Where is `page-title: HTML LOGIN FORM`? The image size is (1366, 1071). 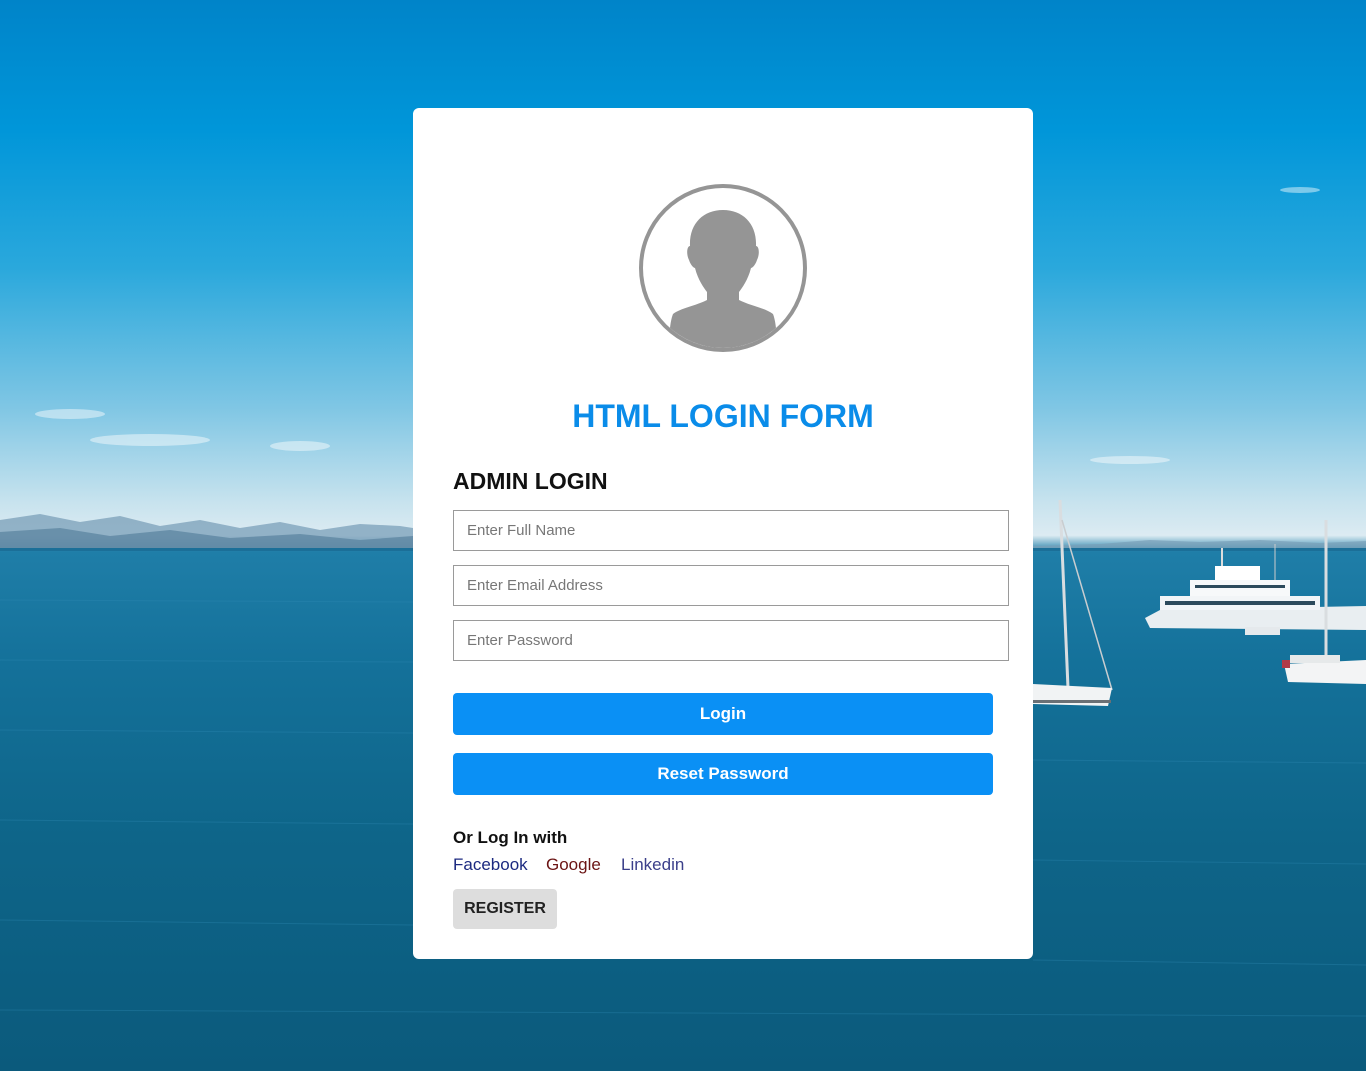
page-title: HTML LOGIN FORM is located at coordinates (723, 416).